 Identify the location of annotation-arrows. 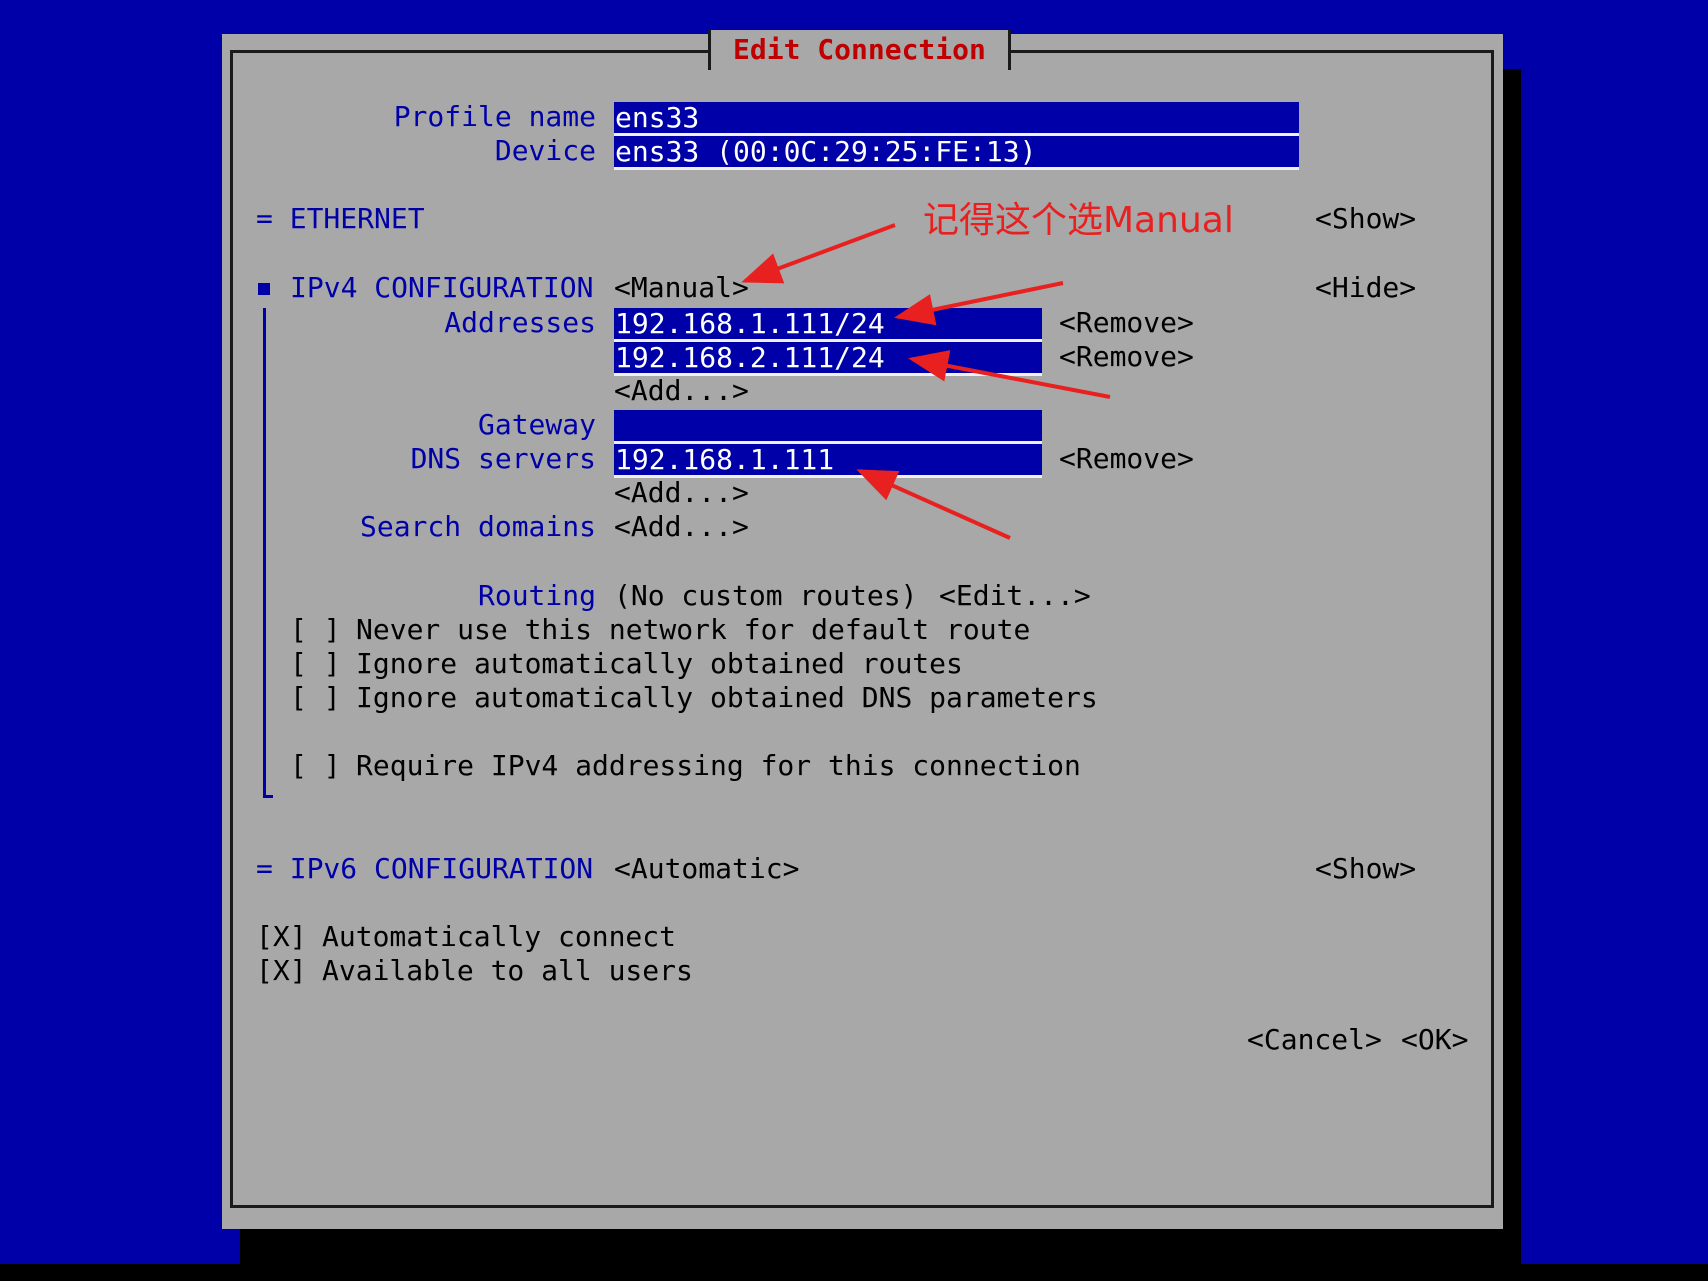
(926, 381).